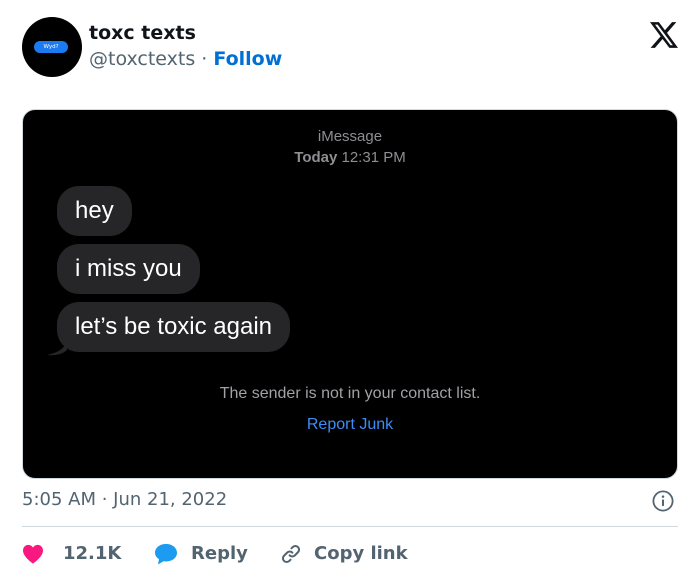 The height and width of the screenshot is (581, 700). What do you see at coordinates (664, 35) in the screenshot?
I see `x-logo-icon` at bounding box center [664, 35].